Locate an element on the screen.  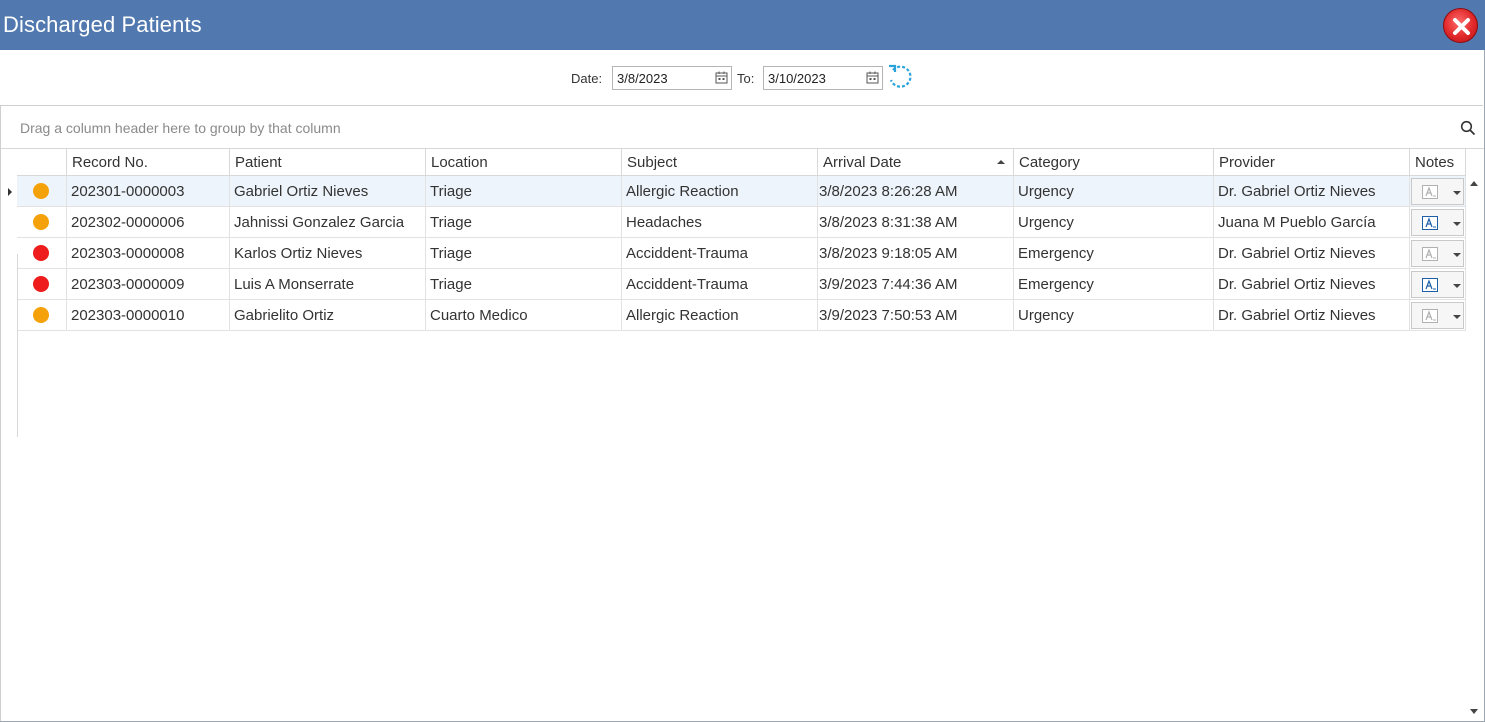
close-icon is located at coordinates (1461, 26).